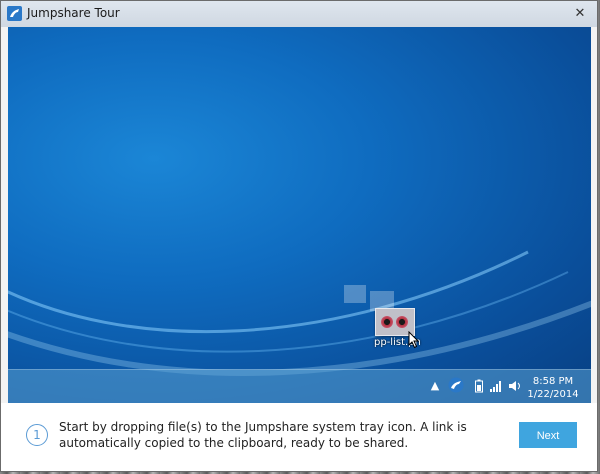 The height and width of the screenshot is (474, 600). Describe the element at coordinates (580, 14) in the screenshot. I see `close-button: ✕` at that location.